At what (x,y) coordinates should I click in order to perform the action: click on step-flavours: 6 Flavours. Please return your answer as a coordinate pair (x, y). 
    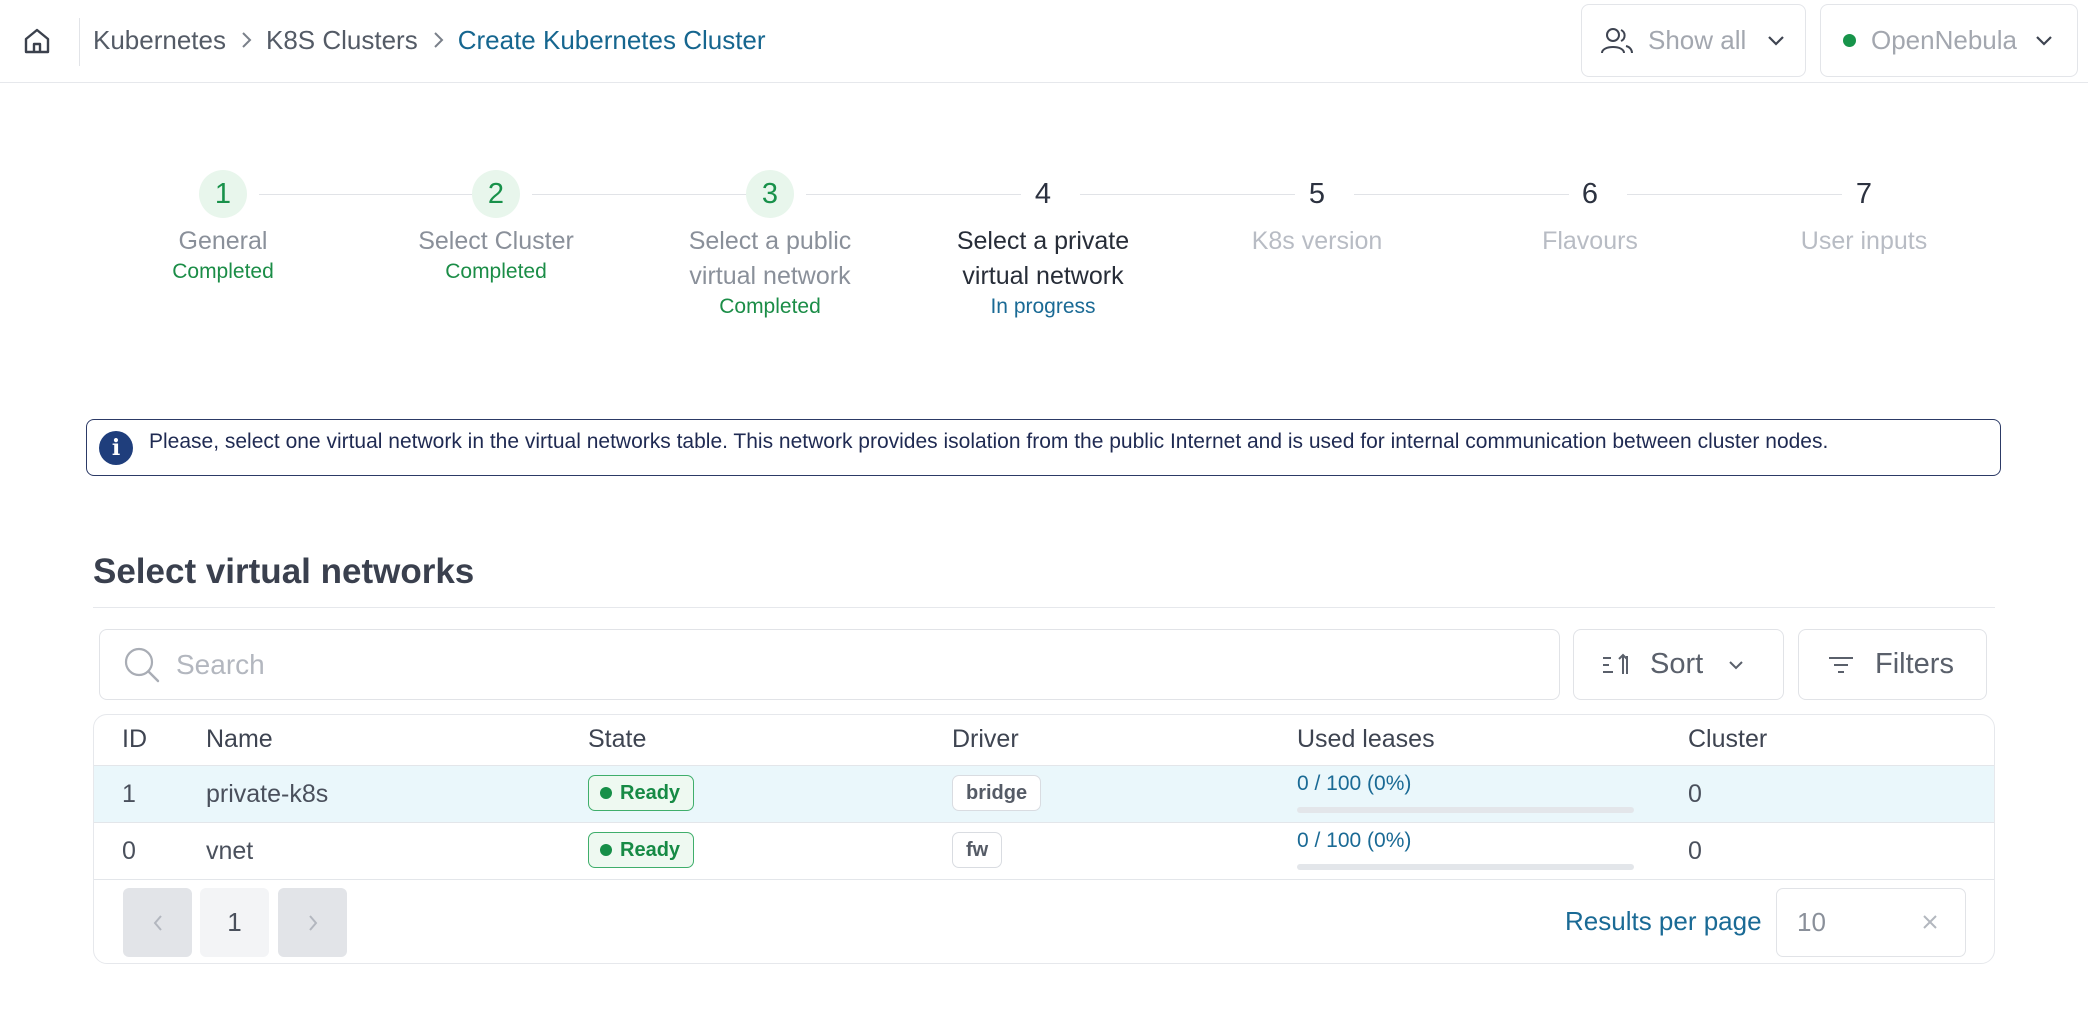
    Looking at the image, I should click on (1590, 214).